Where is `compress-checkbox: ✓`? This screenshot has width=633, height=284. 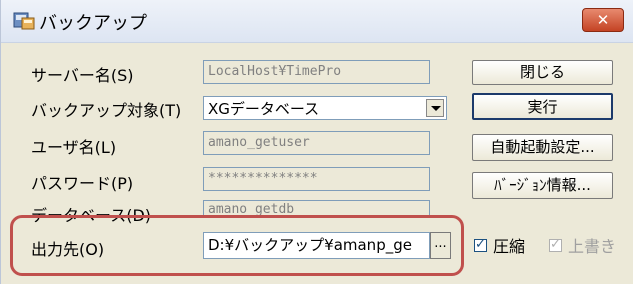
compress-checkbox: ✓ is located at coordinates (480, 244).